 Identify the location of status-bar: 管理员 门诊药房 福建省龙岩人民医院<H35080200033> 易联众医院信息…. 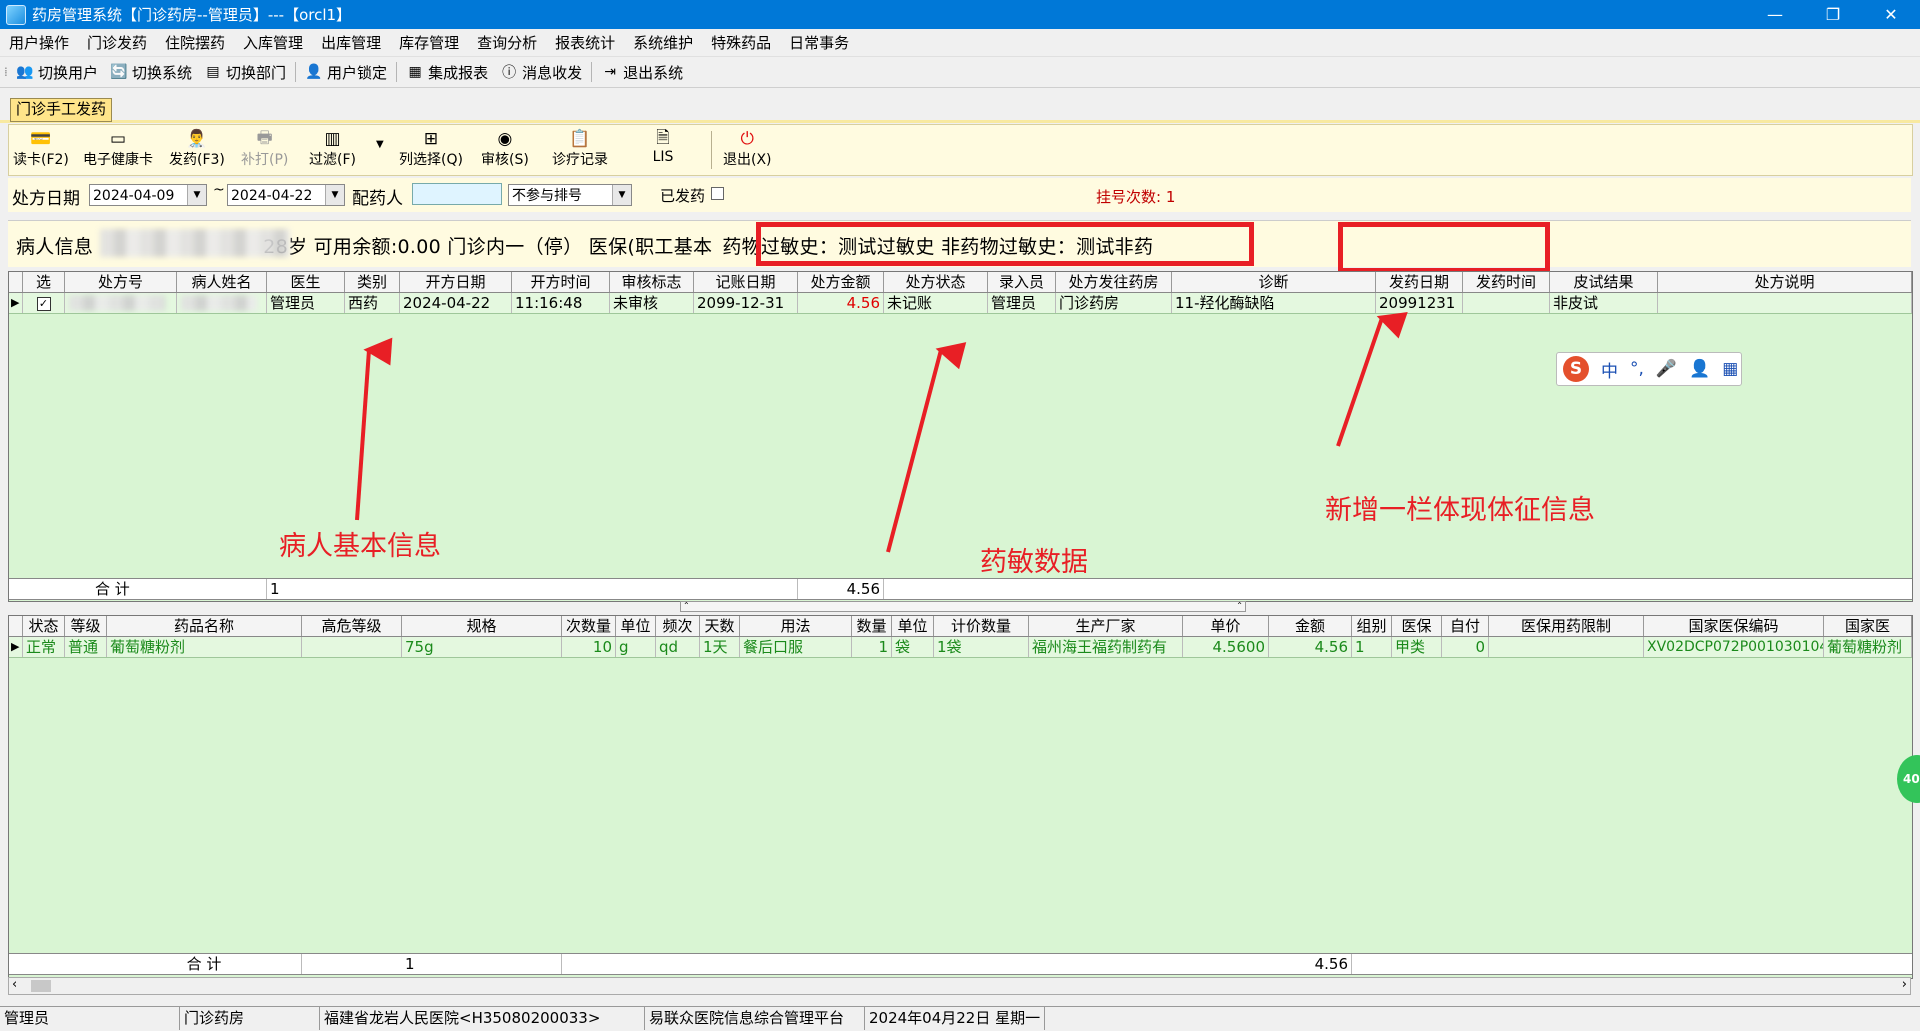
(960, 1018).